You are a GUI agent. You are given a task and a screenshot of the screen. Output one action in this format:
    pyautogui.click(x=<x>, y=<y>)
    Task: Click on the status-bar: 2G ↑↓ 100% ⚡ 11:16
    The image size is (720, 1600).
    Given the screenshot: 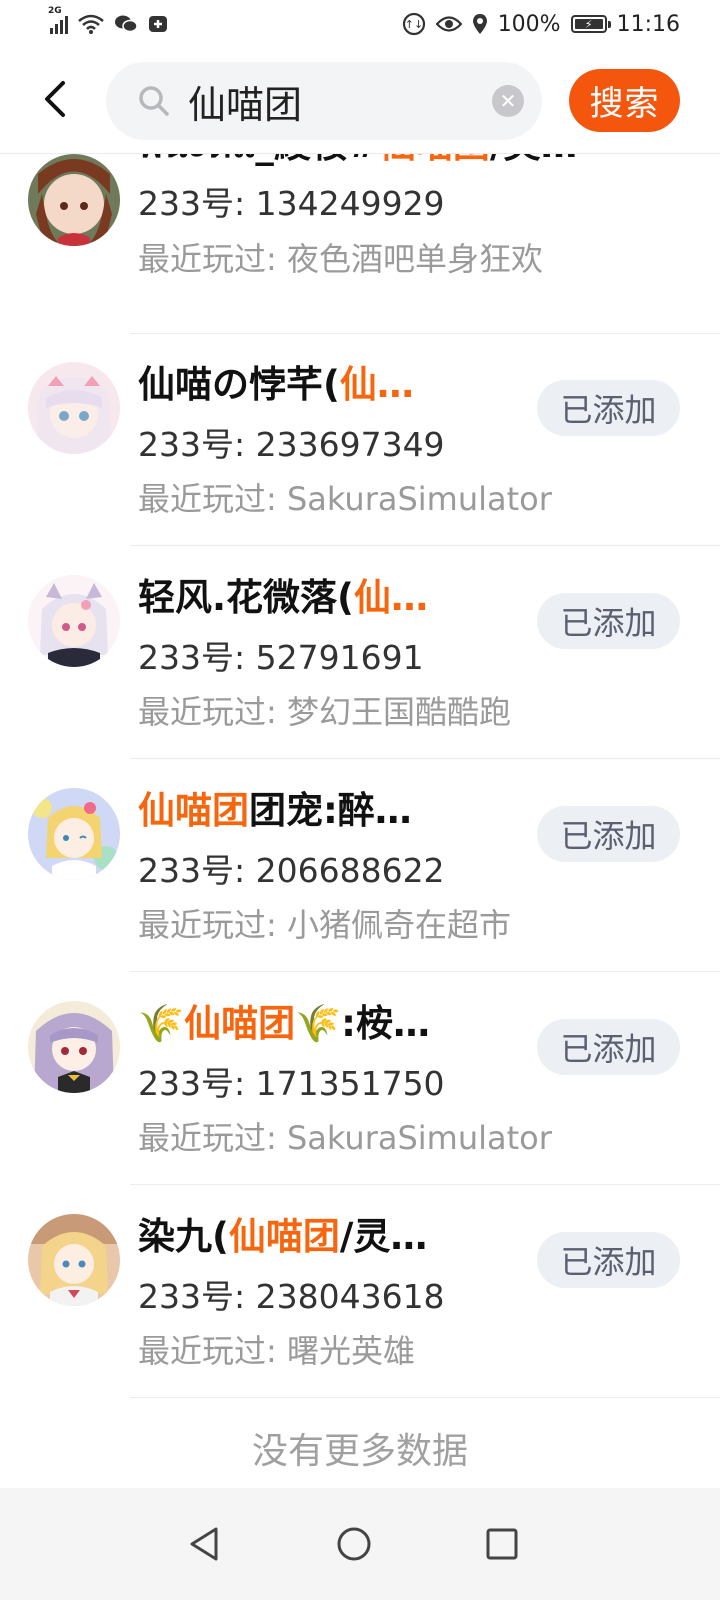 What is the action you would take?
    pyautogui.click(x=360, y=24)
    